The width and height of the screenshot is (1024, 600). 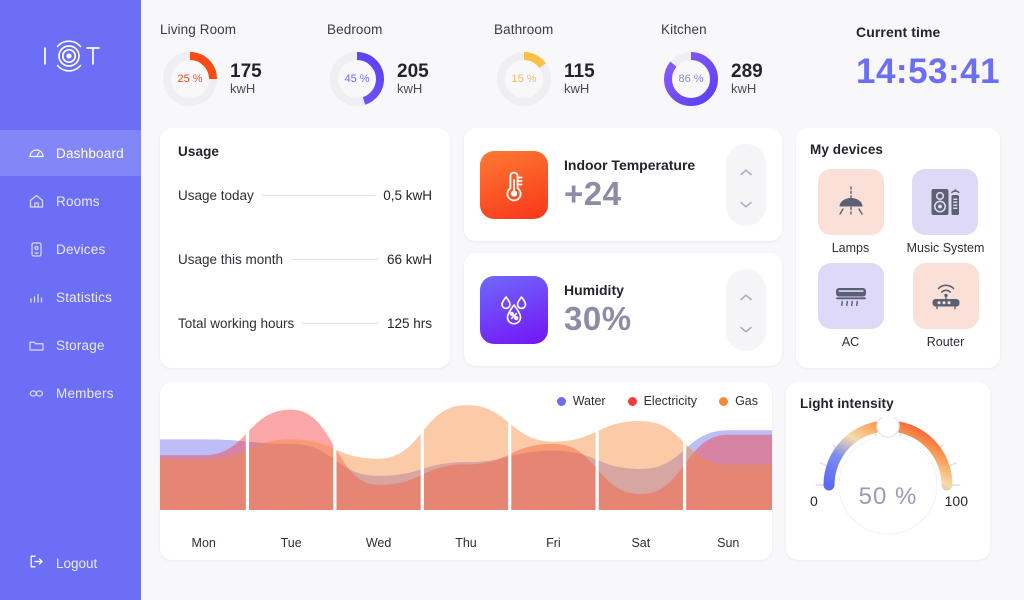 I want to click on logout-button: Logout, so click(x=70, y=563).